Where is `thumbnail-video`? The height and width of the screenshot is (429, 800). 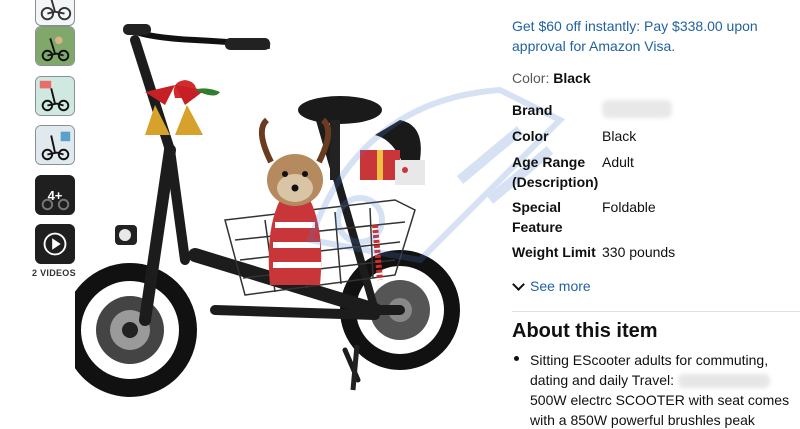
thumbnail-video is located at coordinates (55, 244).